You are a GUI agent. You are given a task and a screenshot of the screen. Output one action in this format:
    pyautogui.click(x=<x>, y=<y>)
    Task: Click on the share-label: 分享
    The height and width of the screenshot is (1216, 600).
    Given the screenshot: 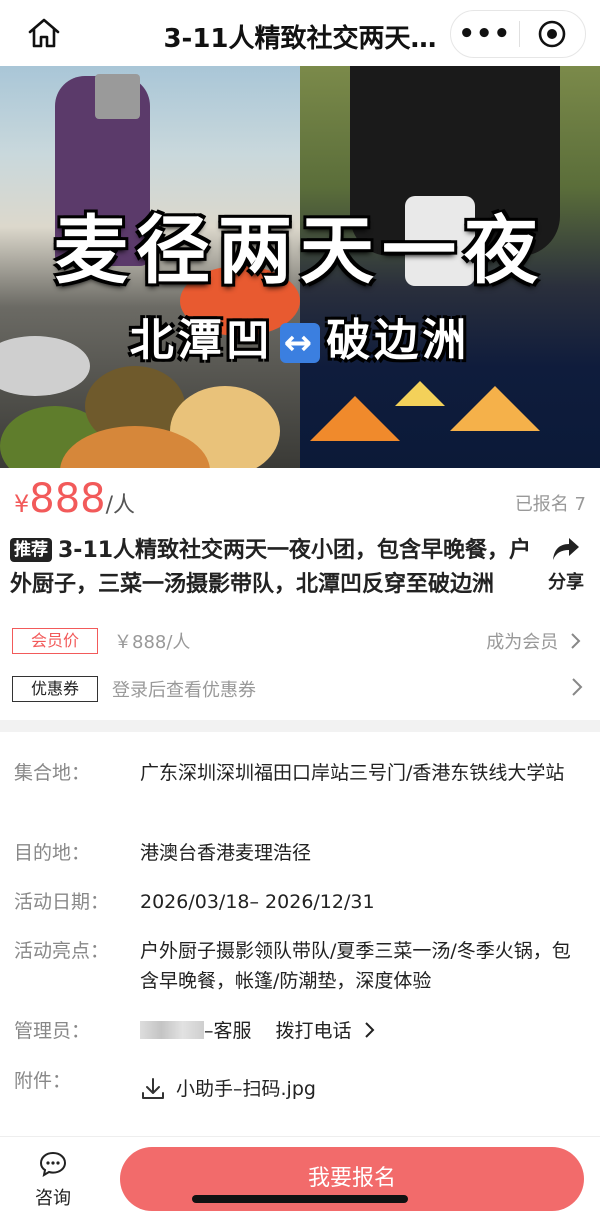 What is the action you would take?
    pyautogui.click(x=566, y=582)
    